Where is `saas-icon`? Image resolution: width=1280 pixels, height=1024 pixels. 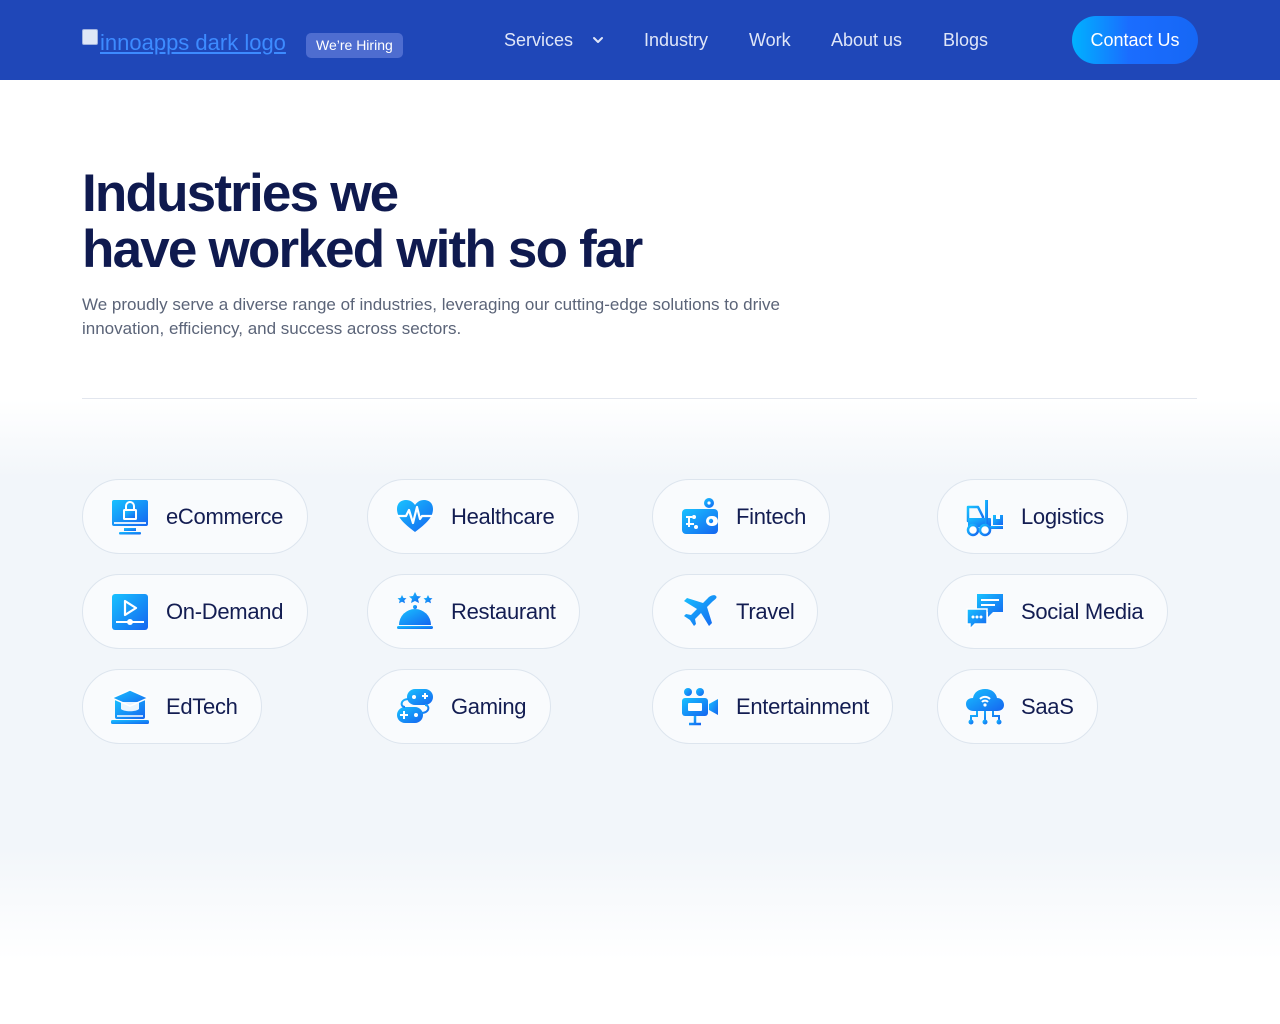 saas-icon is located at coordinates (985, 706).